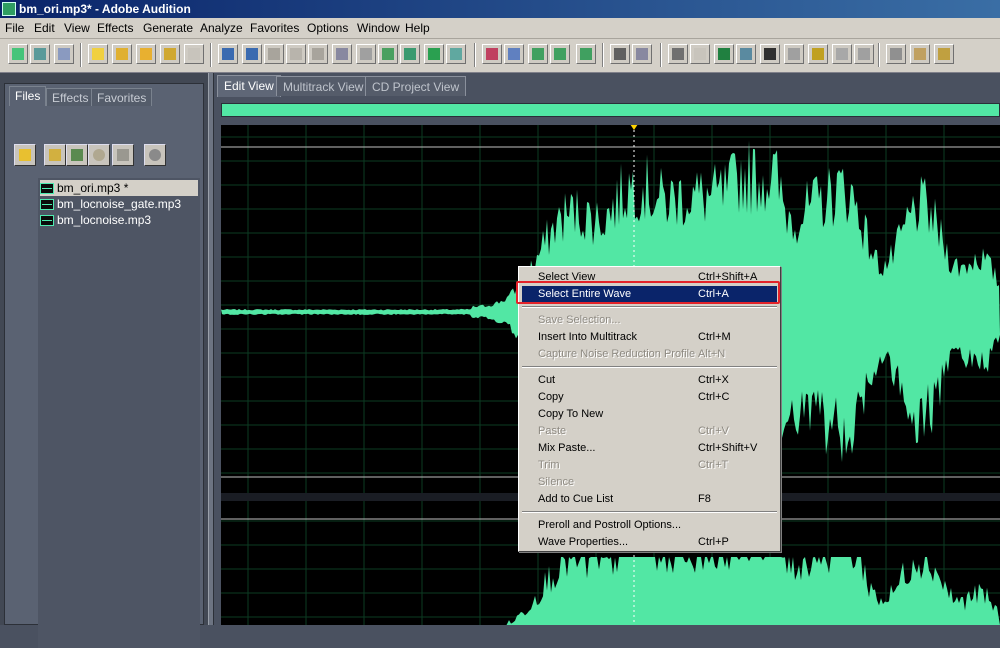 This screenshot has width=1000, height=648. What do you see at coordinates (77, 28) in the screenshot?
I see `menu-view: View` at bounding box center [77, 28].